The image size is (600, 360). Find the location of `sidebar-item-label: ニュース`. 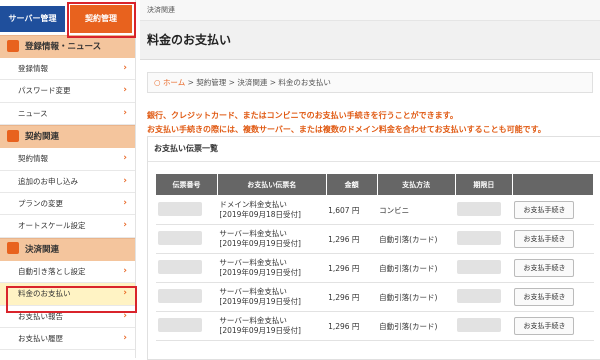

sidebar-item-label: ニュース is located at coordinates (33, 113).